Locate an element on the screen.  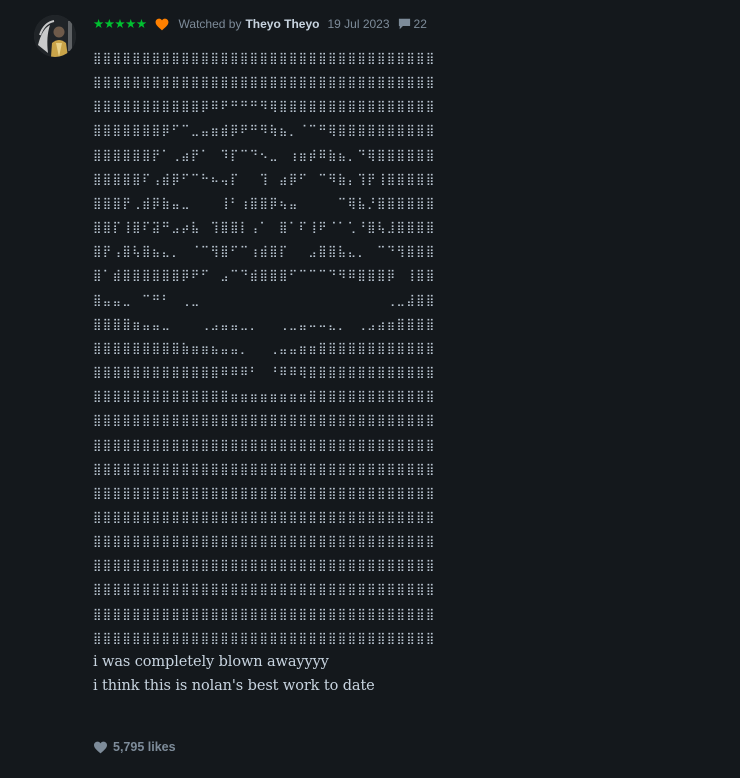
likes-link: 5,795 likes is located at coordinates (134, 747).